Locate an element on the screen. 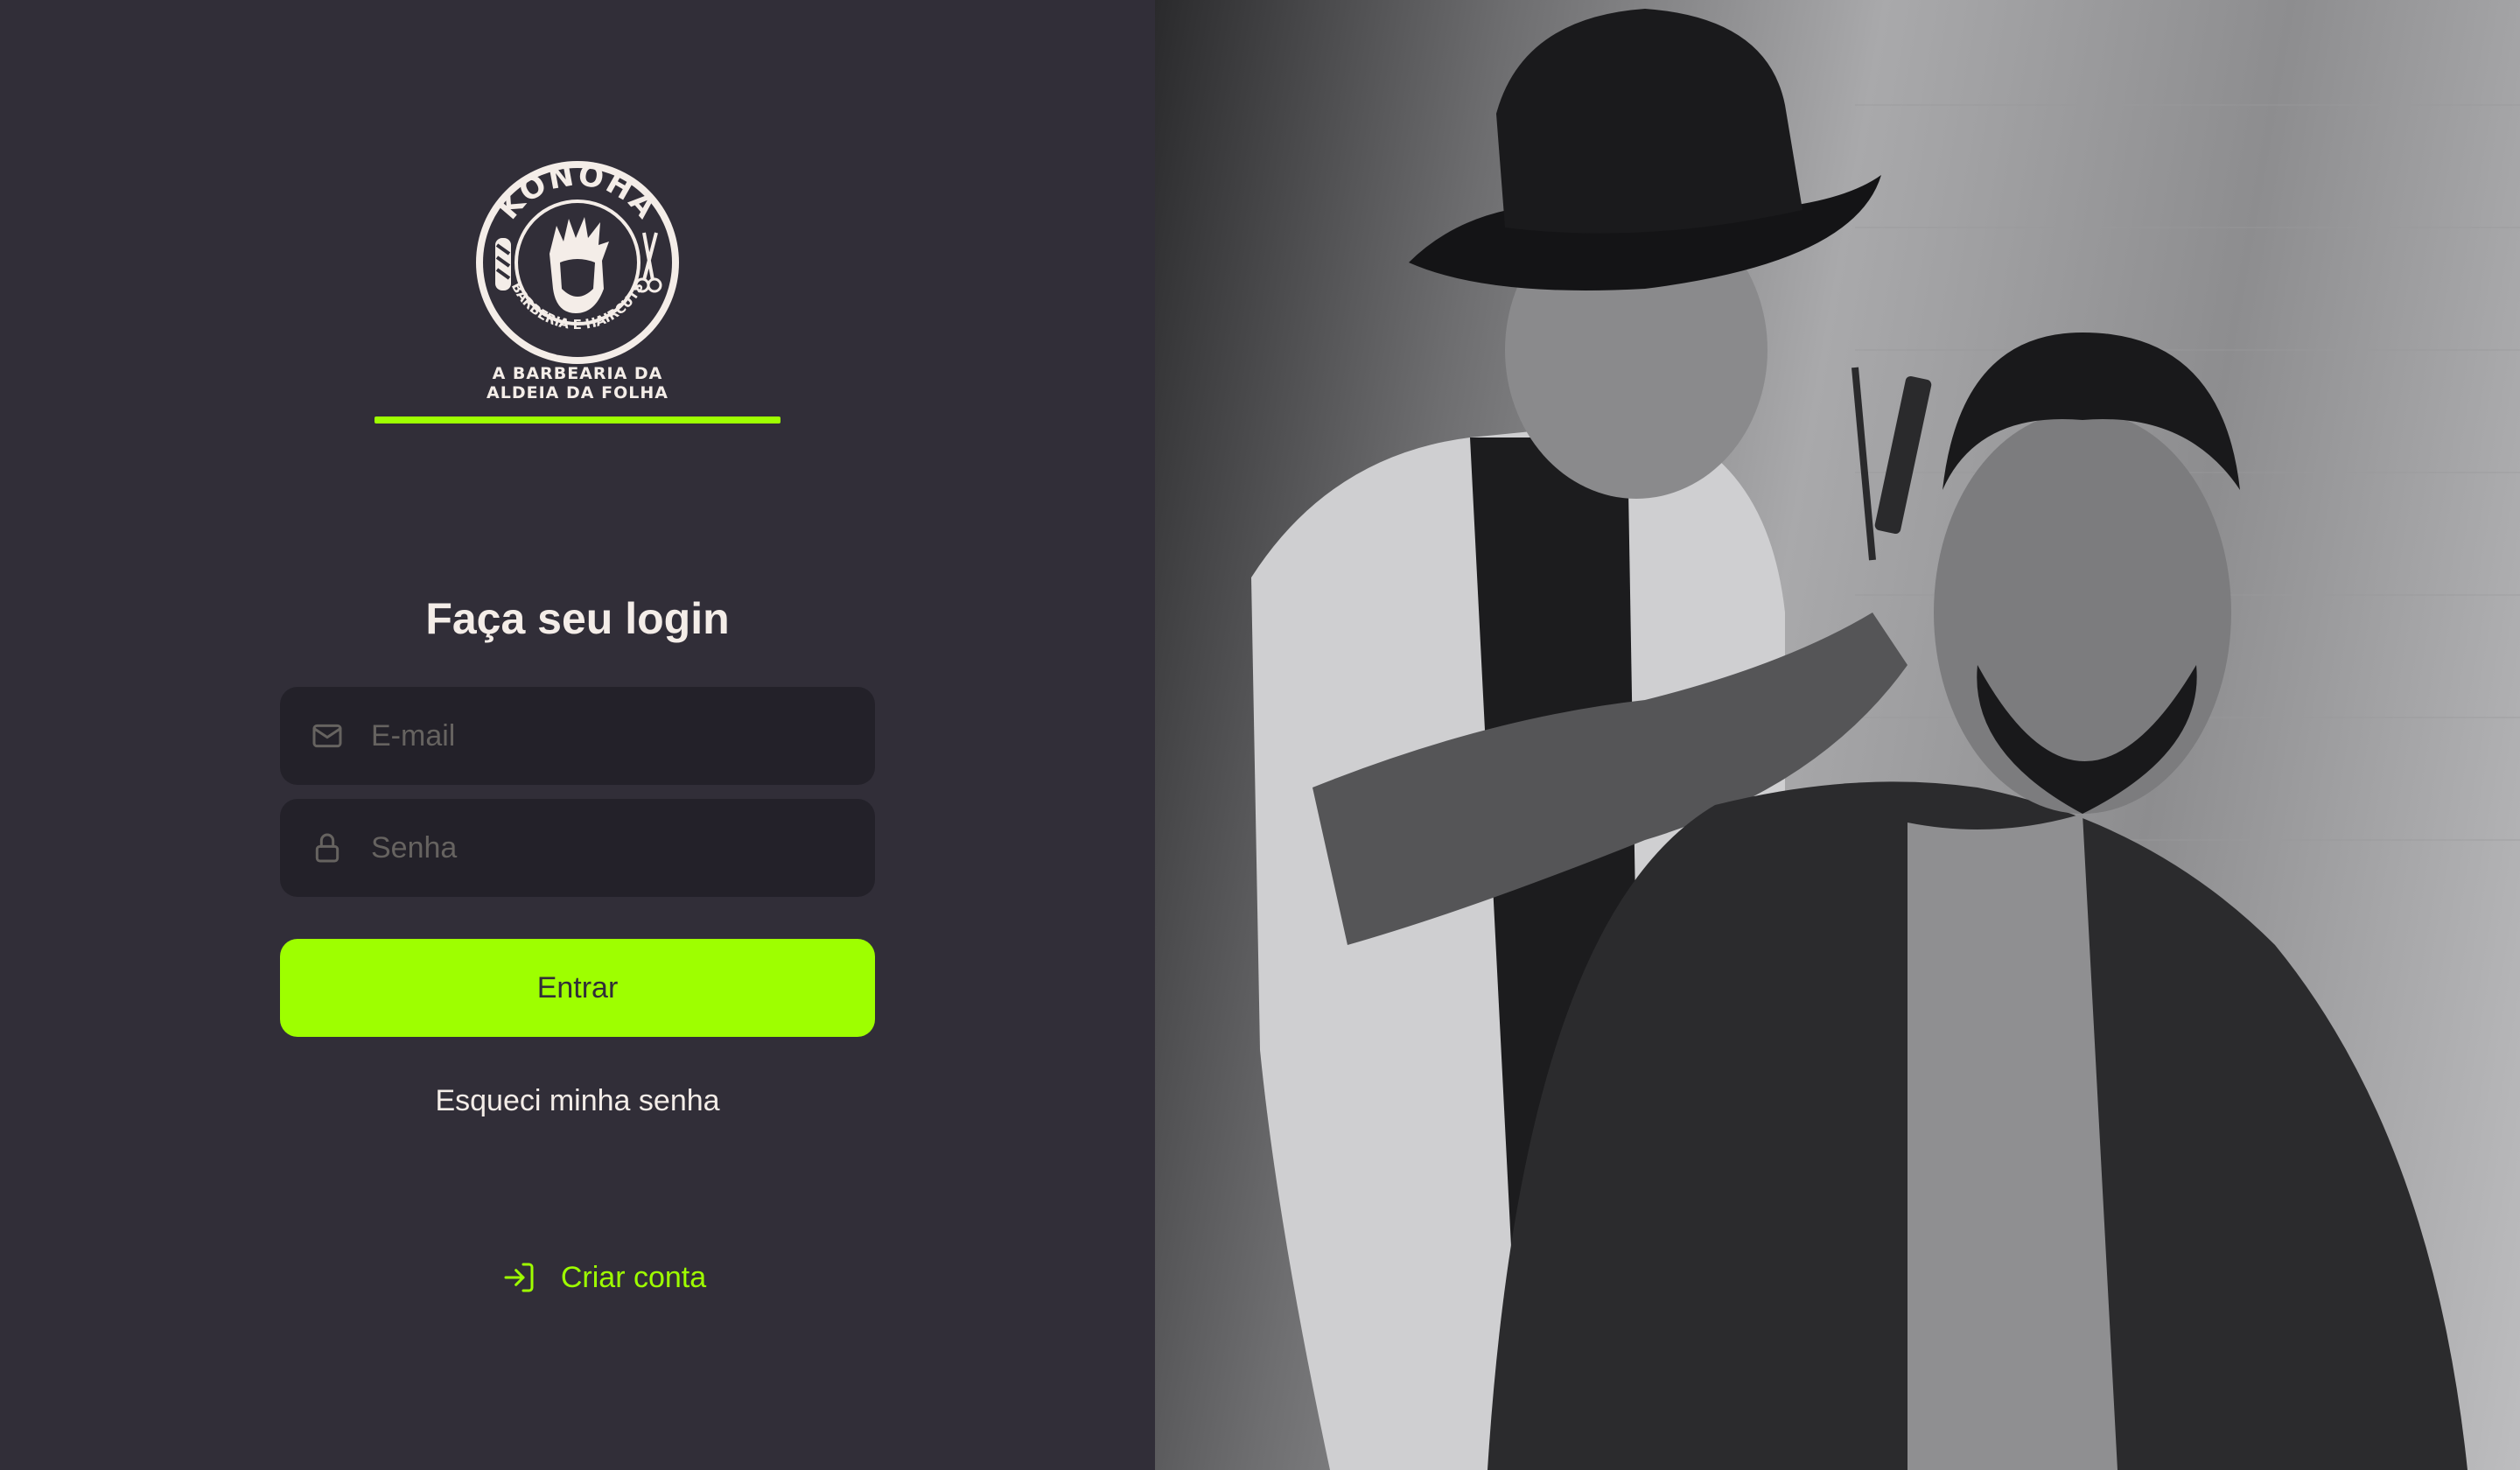 This screenshot has height=1470, width=2520. barbershop-badge-logo: KONOHA BARBERIA E HAIRCUTS is located at coordinates (577, 261).